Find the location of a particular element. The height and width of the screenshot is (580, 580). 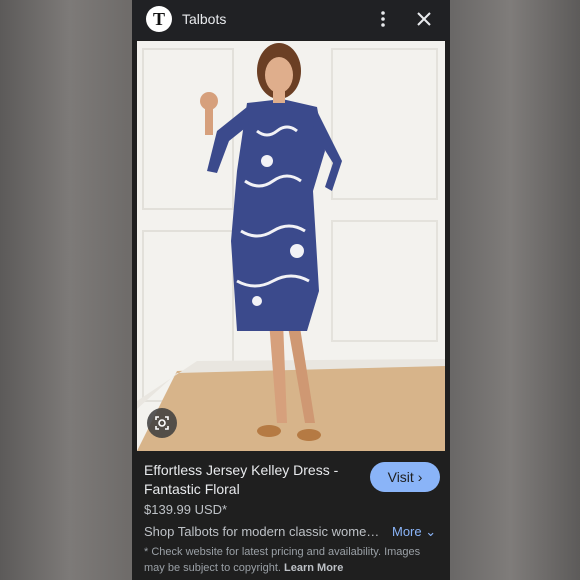

title-line-2: Fantastic Floral is located at coordinates (192, 489).